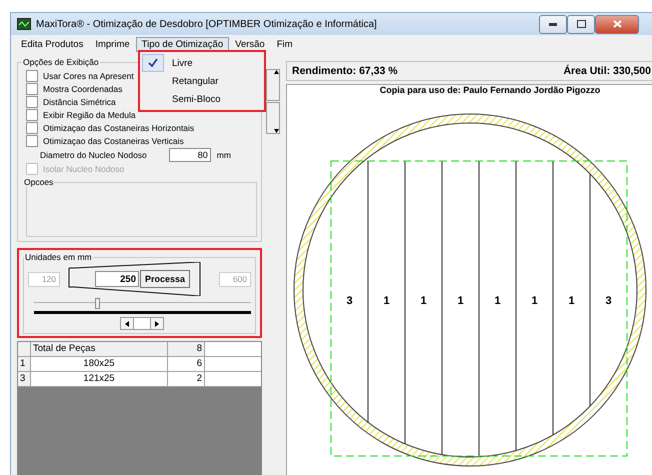  I want to click on checkbox-label: Distância Simétrica, so click(79, 101).